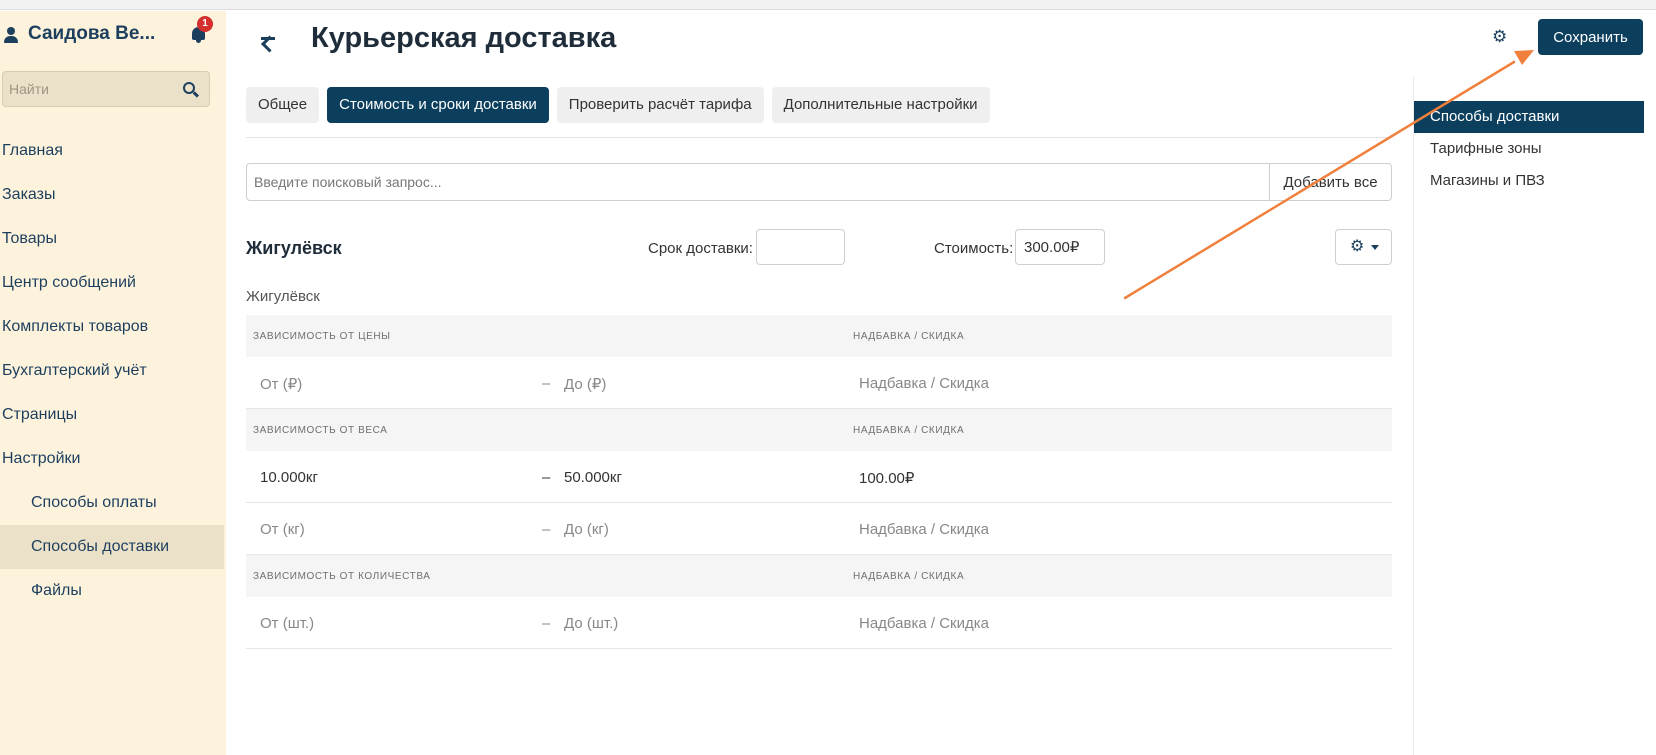 The height and width of the screenshot is (755, 1656). Describe the element at coordinates (320, 430) in the screenshot. I see `weight-dependency-header: ЗАВИСИМОСТЬ ОТ ВЕСА` at that location.